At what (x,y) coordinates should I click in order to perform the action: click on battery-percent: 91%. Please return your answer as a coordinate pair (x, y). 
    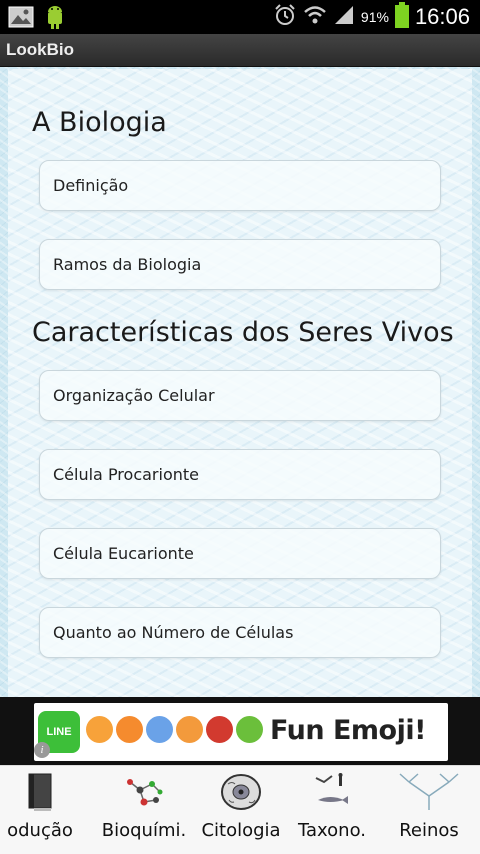
    Looking at the image, I should click on (374, 17).